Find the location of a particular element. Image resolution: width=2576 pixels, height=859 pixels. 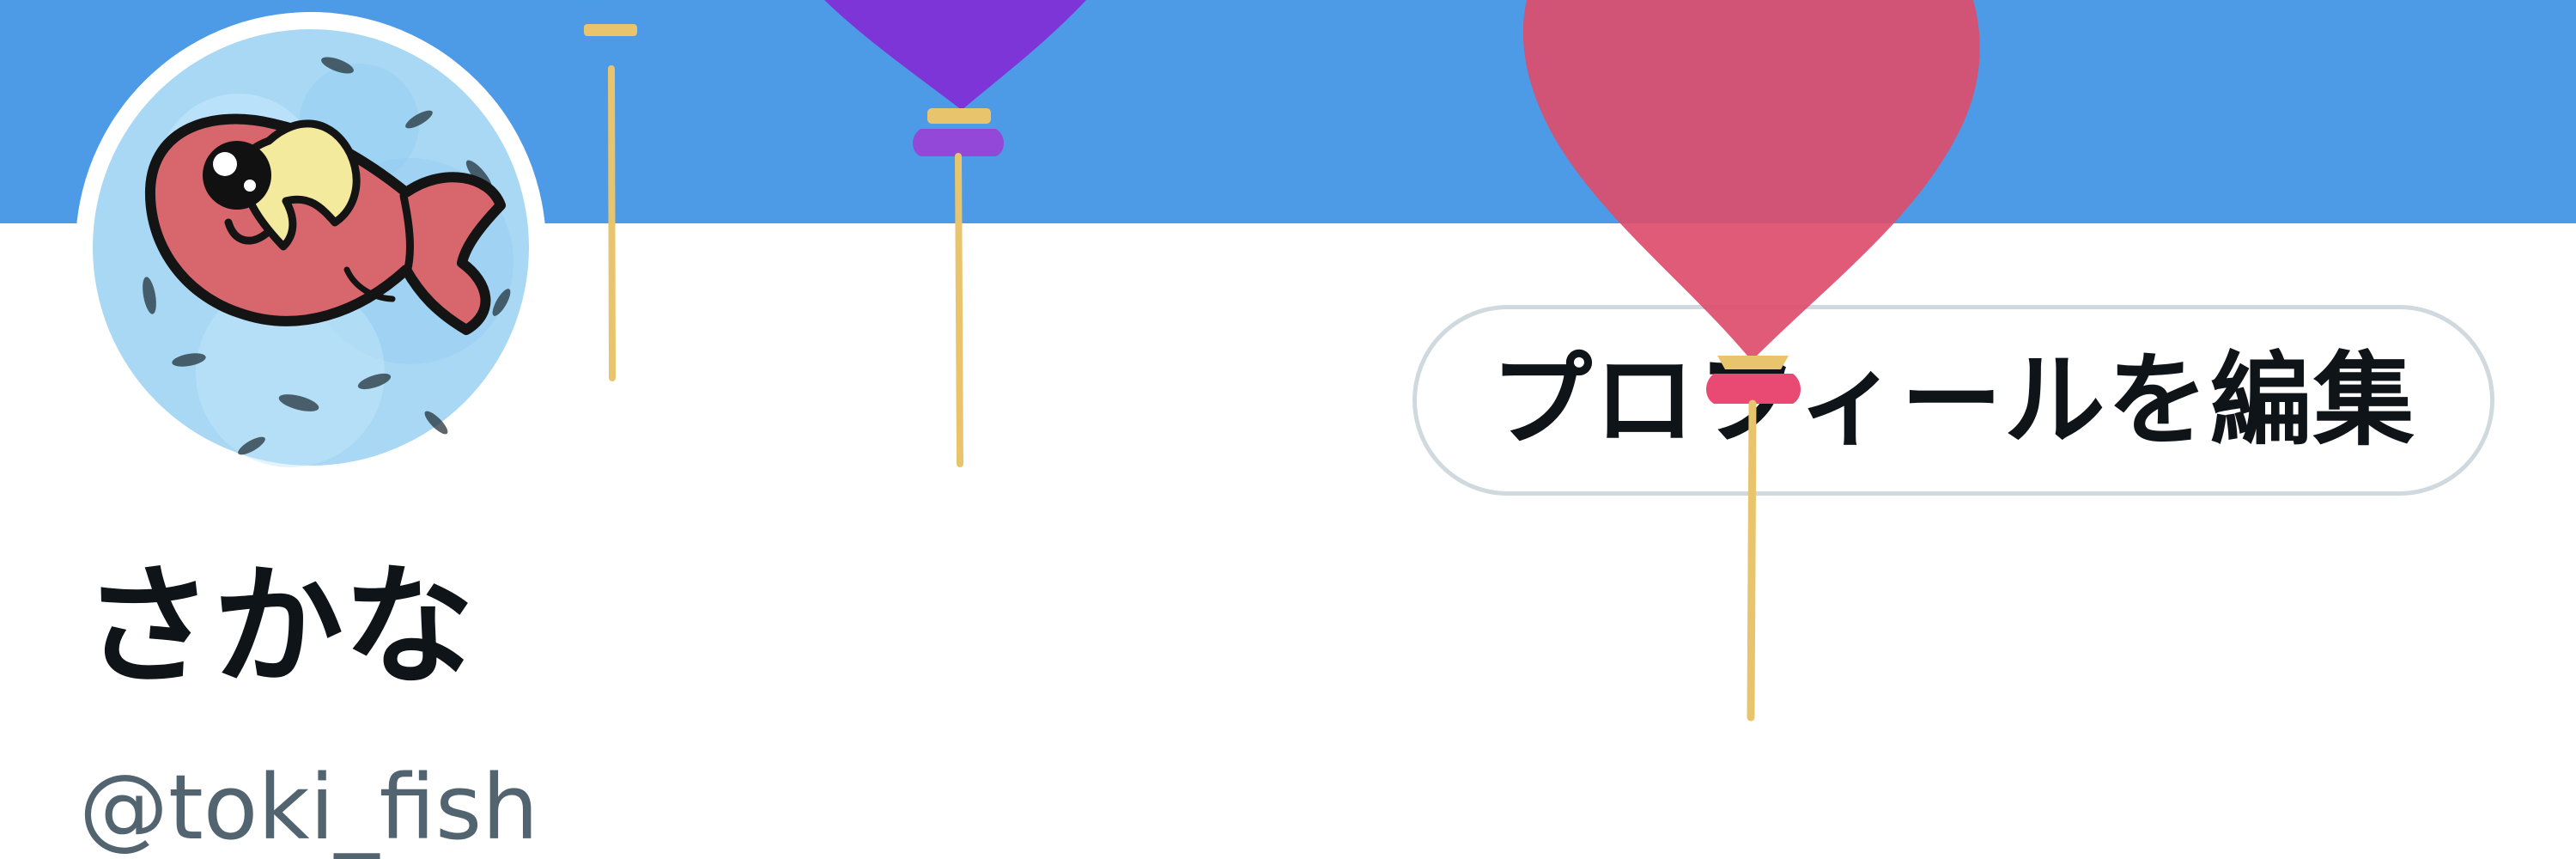

profile-avatar is located at coordinates (311, 248).